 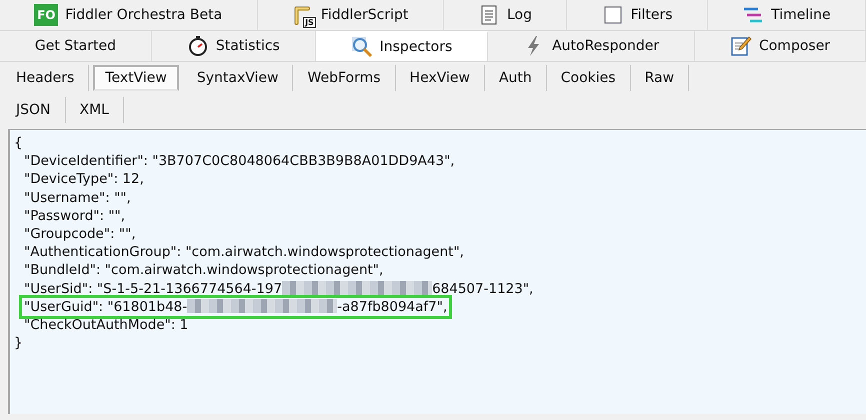 What do you see at coordinates (203, 270) in the screenshot?
I see `code-line: "BundleId": "com.airwatch.windowsprotectionagent",` at bounding box center [203, 270].